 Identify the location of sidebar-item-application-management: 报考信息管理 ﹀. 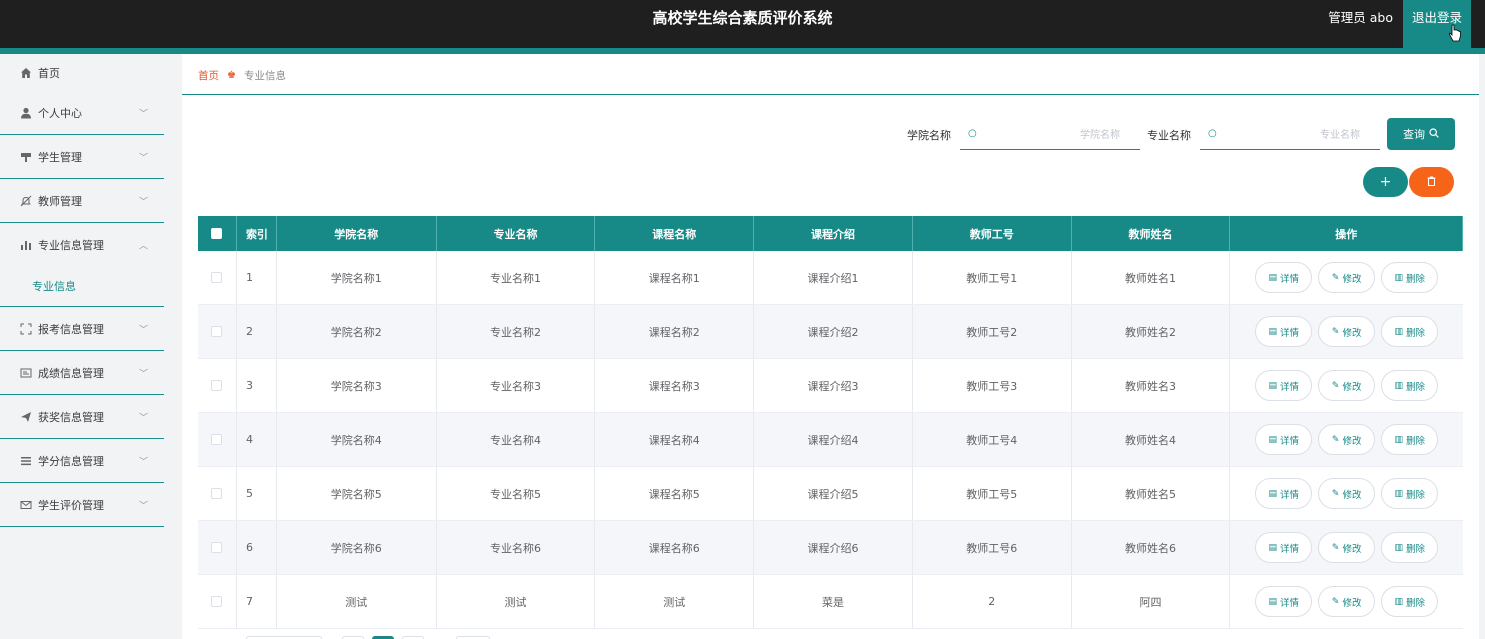
(82, 329).